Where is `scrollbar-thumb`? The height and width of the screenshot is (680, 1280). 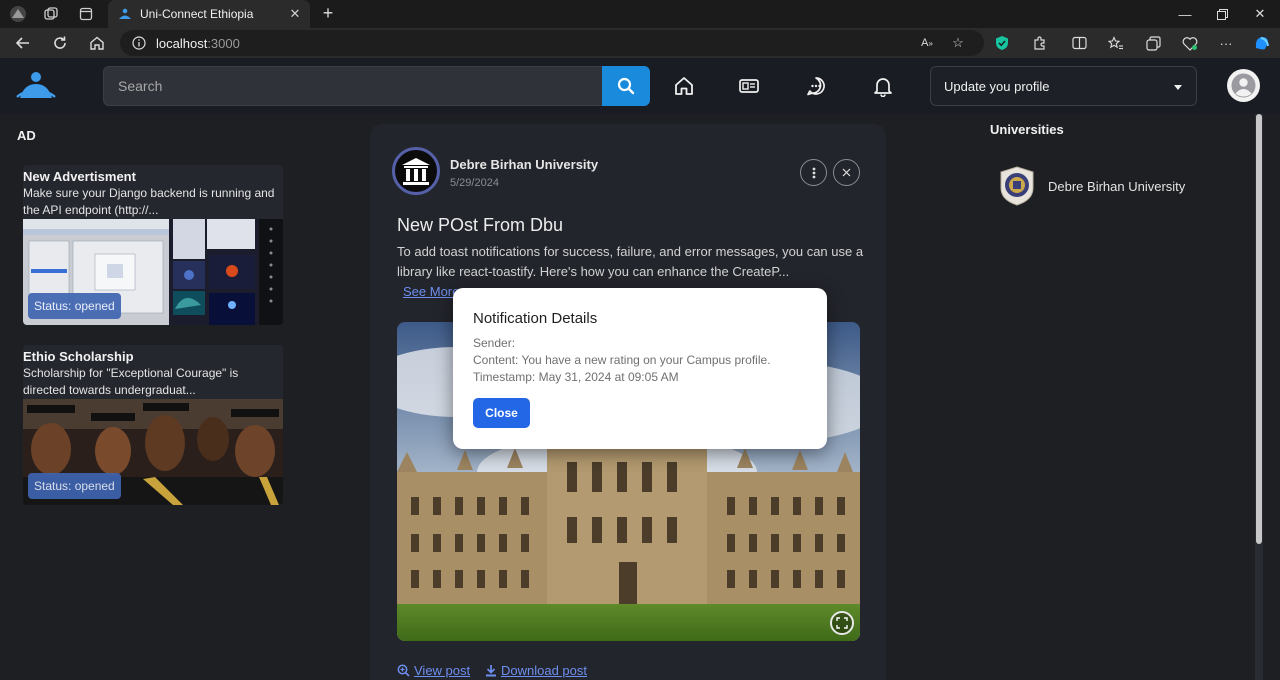 scrollbar-thumb is located at coordinates (1259, 329).